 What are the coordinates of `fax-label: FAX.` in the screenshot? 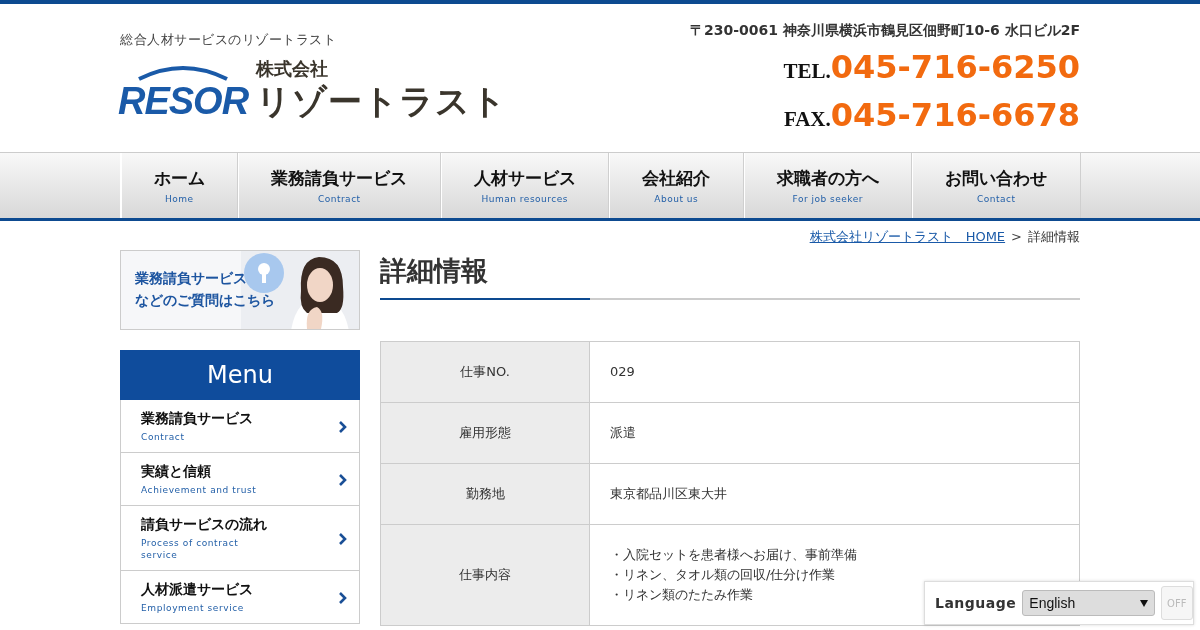 It's located at (807, 119).